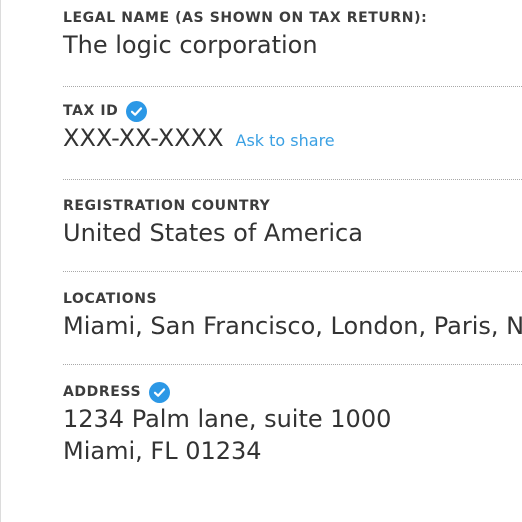 Image resolution: width=522 pixels, height=522 pixels. Describe the element at coordinates (292, 392) in the screenshot. I see `address-label-row: ADDRESS` at that location.